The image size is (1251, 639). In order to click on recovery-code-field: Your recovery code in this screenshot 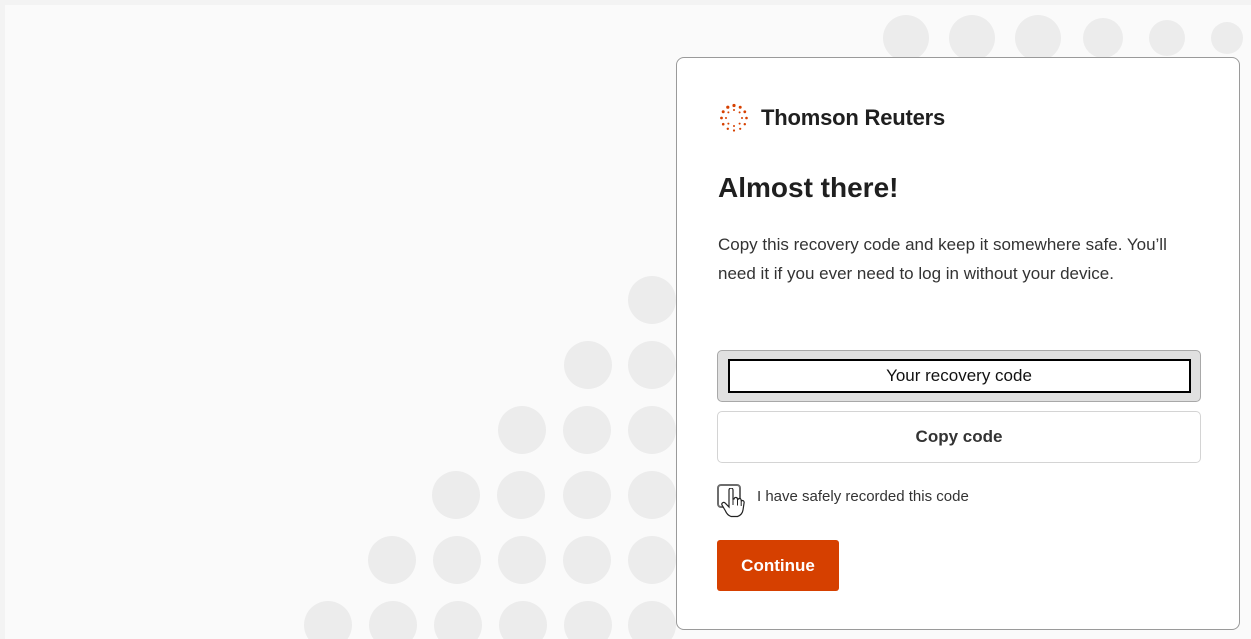, I will do `click(959, 376)`.